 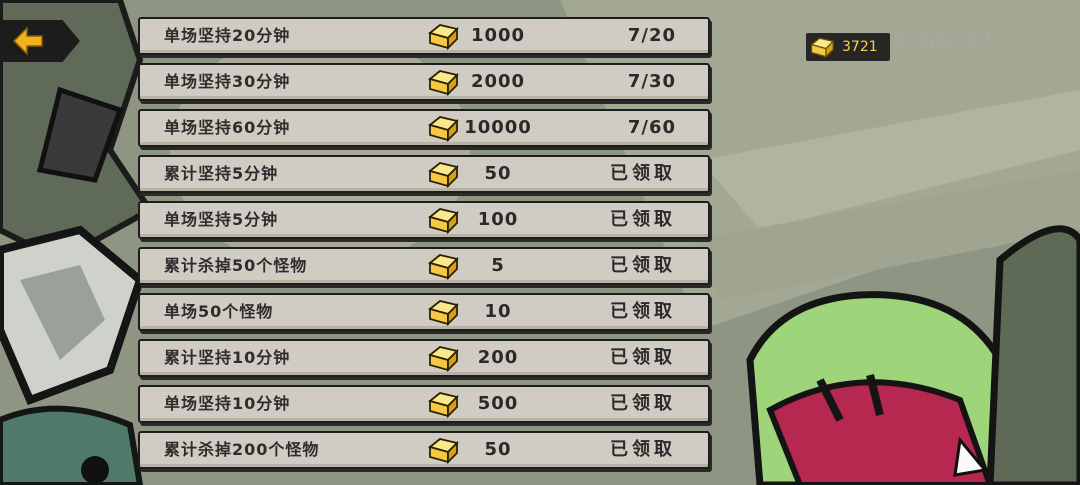 I want to click on task-title: 单场50个怪物, so click(x=219, y=311).